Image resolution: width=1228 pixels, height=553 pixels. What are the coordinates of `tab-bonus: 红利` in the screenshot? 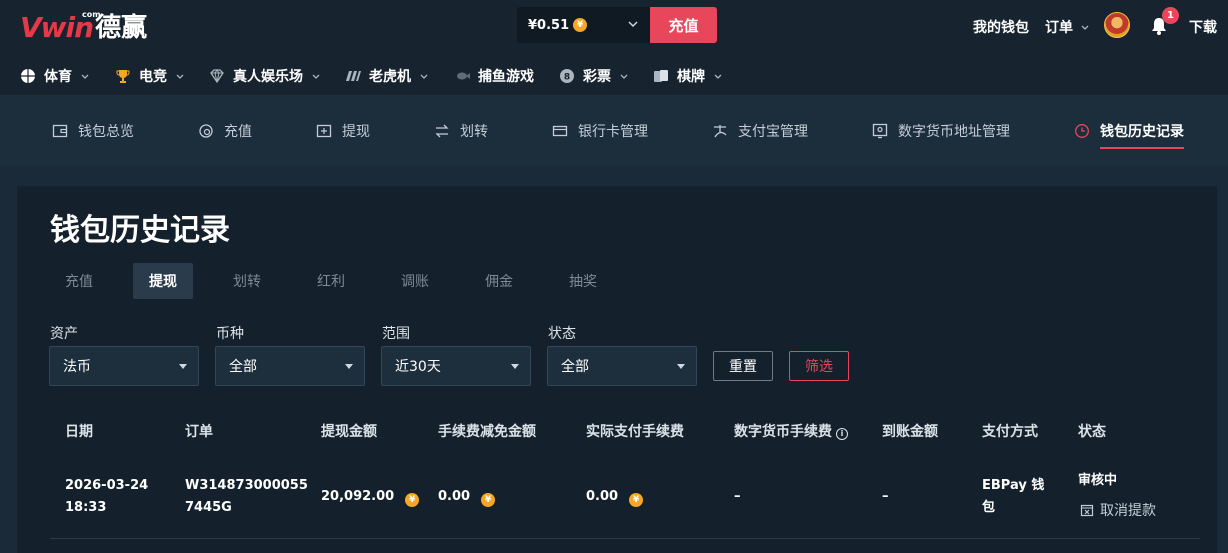 It's located at (331, 281).